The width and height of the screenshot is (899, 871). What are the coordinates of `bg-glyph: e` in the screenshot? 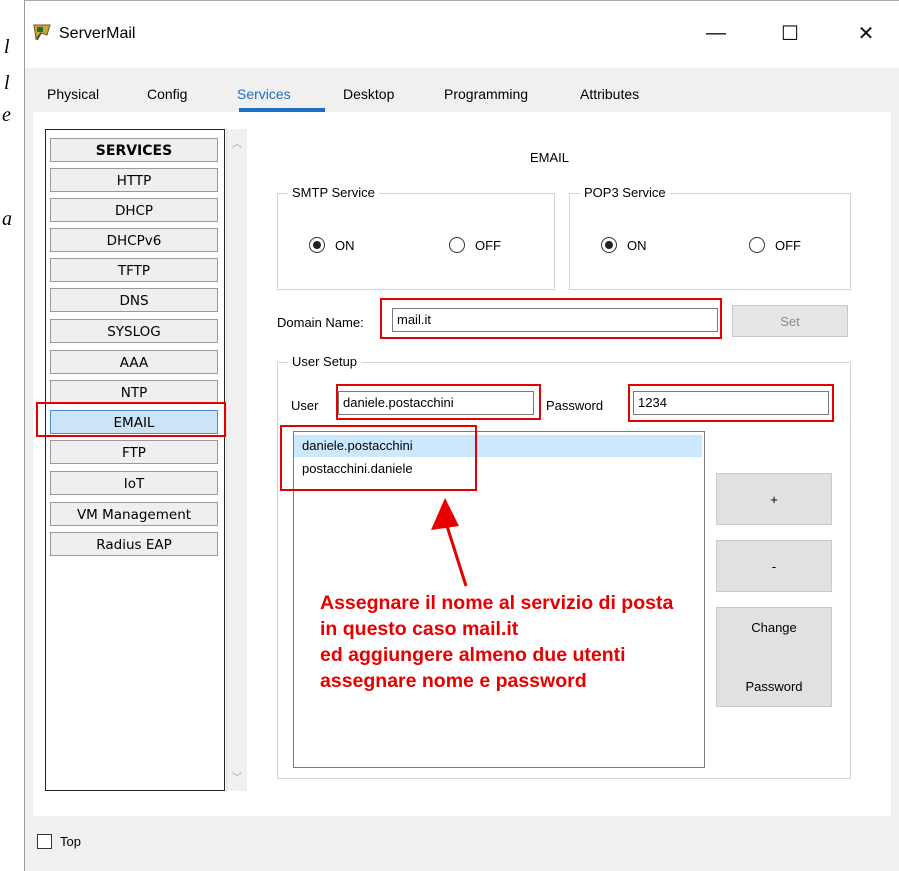 It's located at (6, 115).